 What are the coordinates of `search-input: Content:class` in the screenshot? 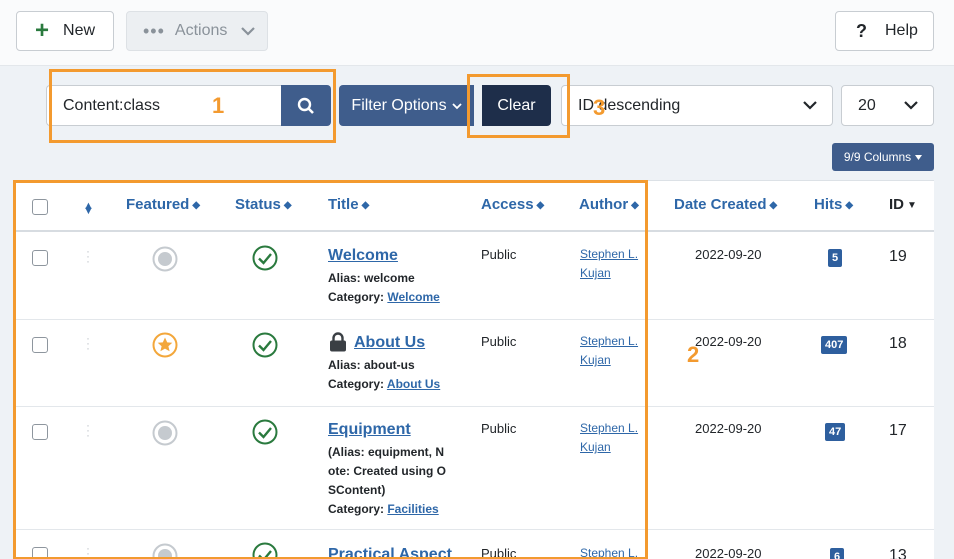 It's located at (164, 105).